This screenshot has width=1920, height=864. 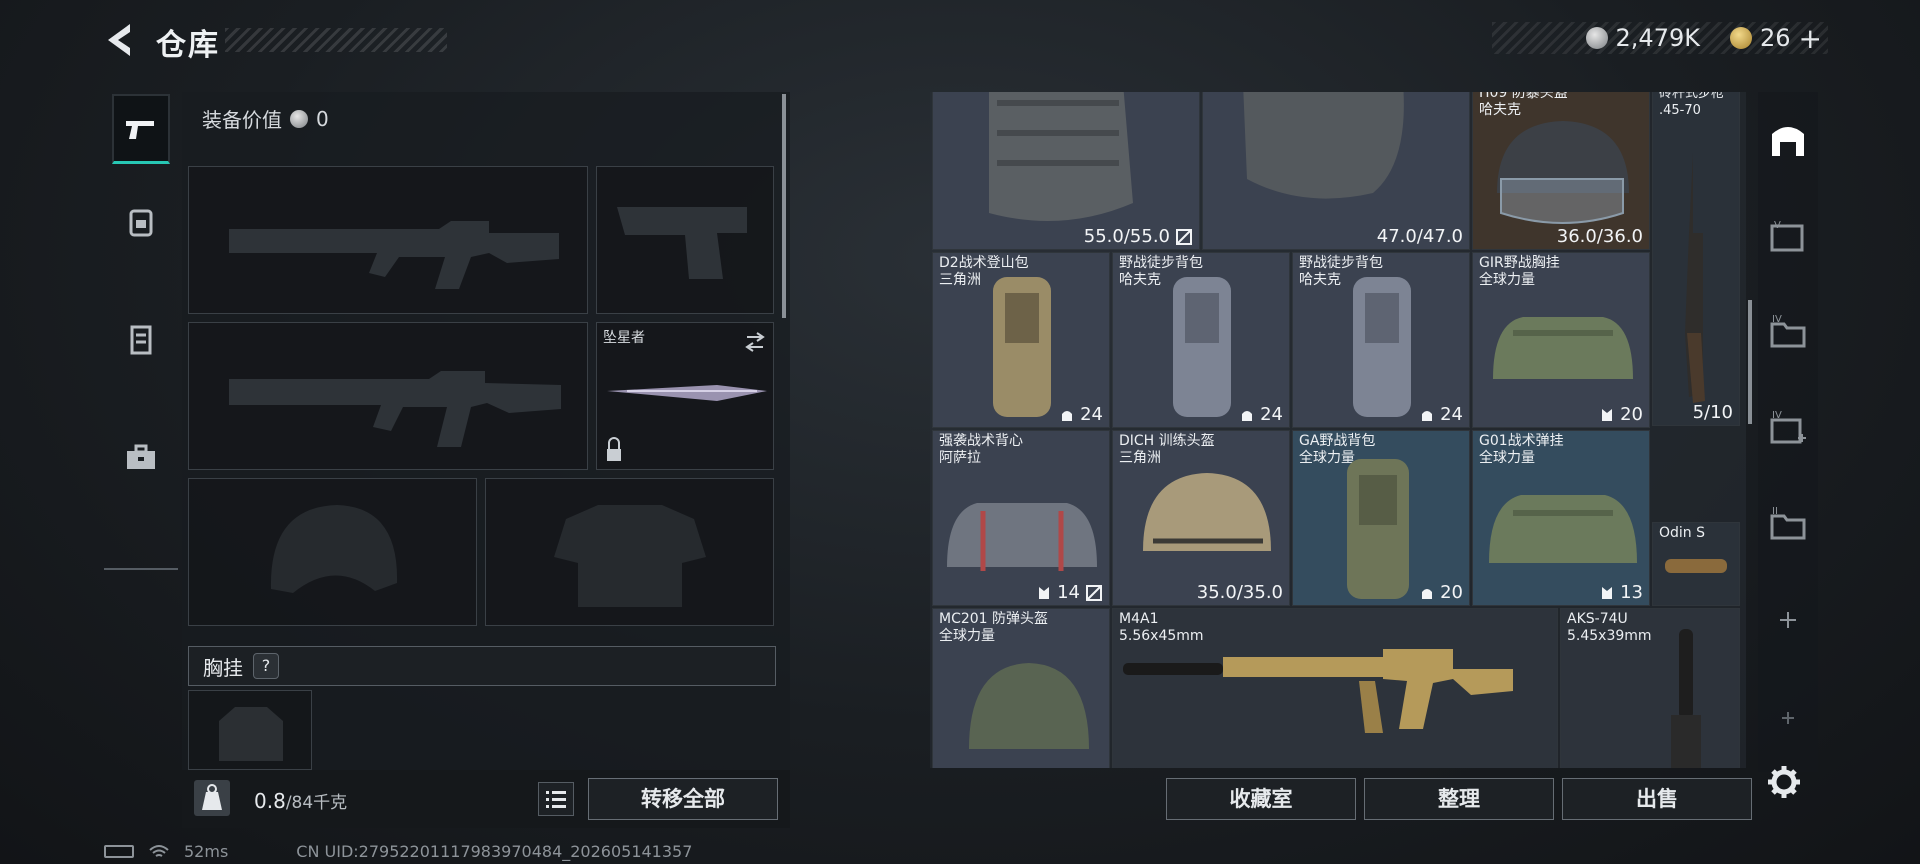 I want to click on tab-backpack, so click(x=141, y=221).